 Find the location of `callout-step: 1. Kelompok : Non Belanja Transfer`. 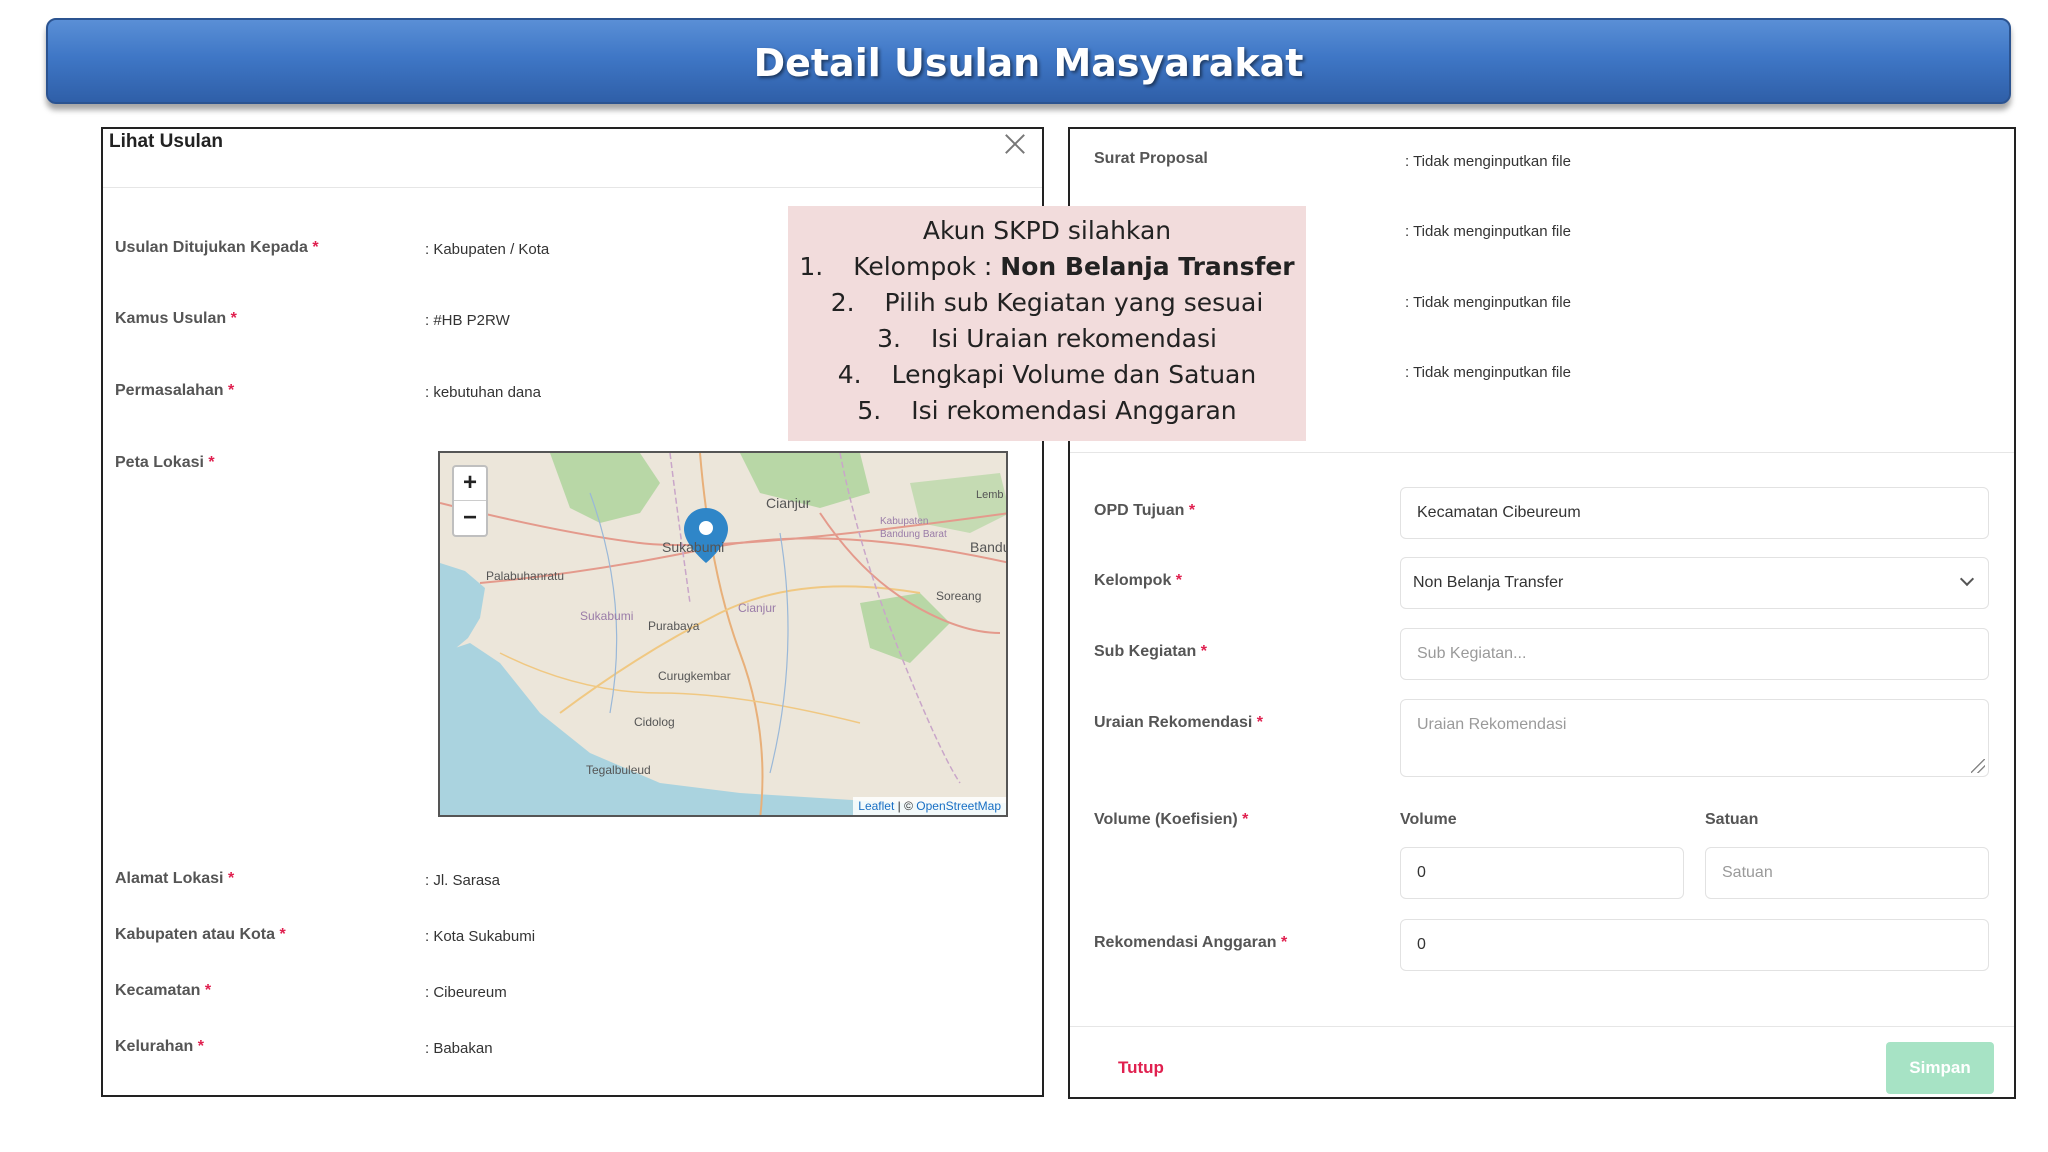

callout-step: 1. Kelompok : Non Belanja Transfer is located at coordinates (1047, 266).